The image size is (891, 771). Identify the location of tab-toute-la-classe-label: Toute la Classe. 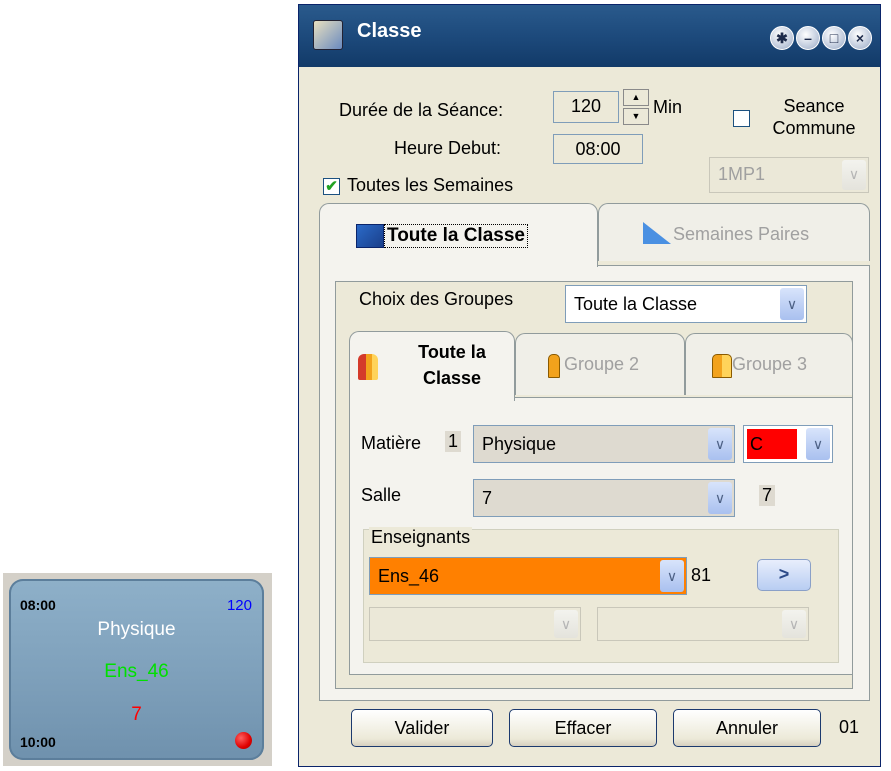
(456, 236).